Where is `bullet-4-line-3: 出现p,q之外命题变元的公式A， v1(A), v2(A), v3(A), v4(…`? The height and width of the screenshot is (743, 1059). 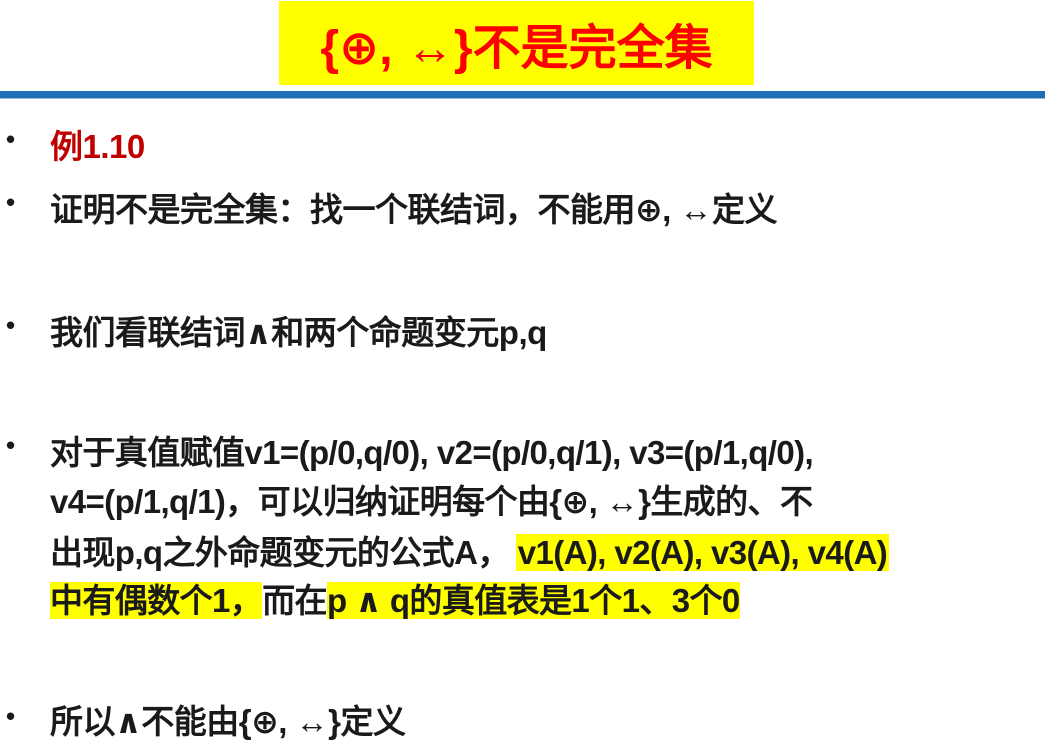
bullet-4-line-3: 出现p,q之外命题变元的公式A， v1(A), v2(A), v3(A), v4(… is located at coordinates (470, 550).